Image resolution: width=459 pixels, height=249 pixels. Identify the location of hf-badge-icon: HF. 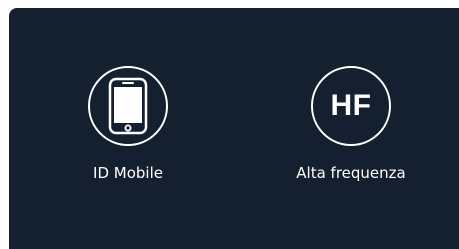
(351, 106).